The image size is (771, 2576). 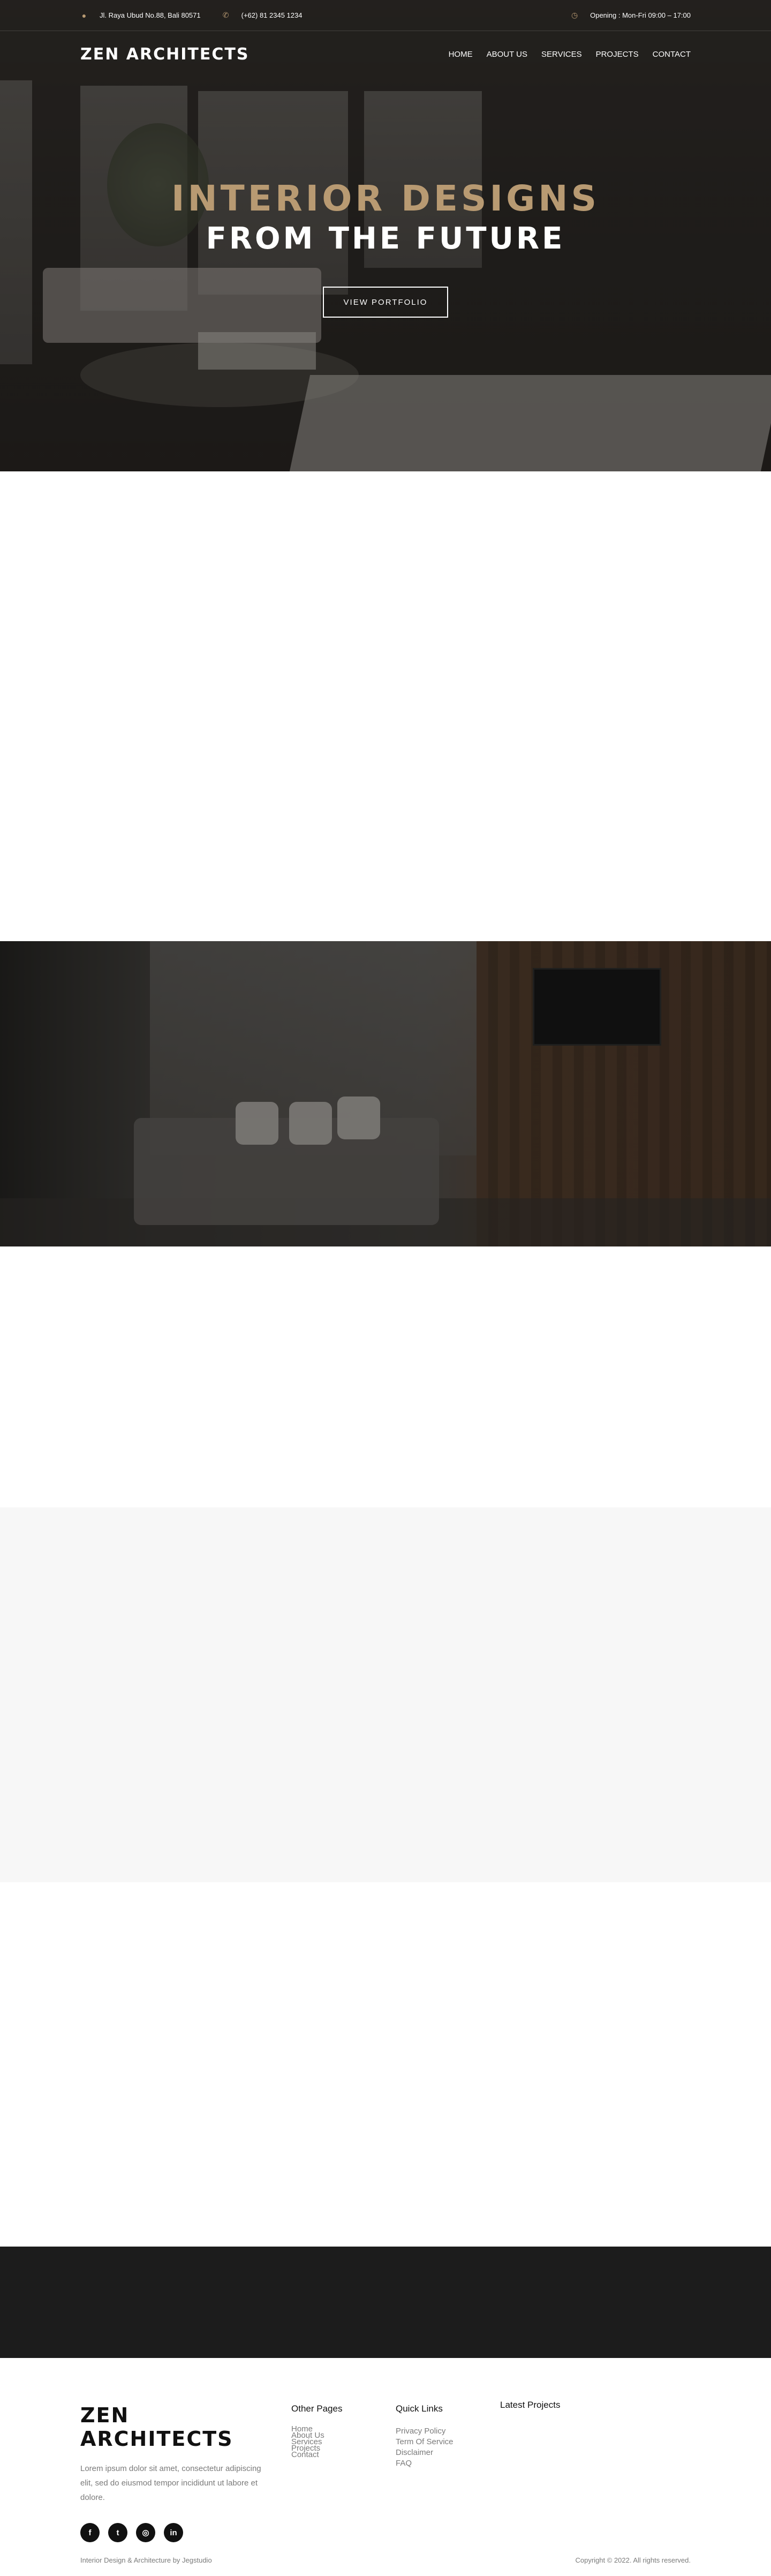 What do you see at coordinates (424, 2442) in the screenshot?
I see `footer-link-terms: Term Of Service` at bounding box center [424, 2442].